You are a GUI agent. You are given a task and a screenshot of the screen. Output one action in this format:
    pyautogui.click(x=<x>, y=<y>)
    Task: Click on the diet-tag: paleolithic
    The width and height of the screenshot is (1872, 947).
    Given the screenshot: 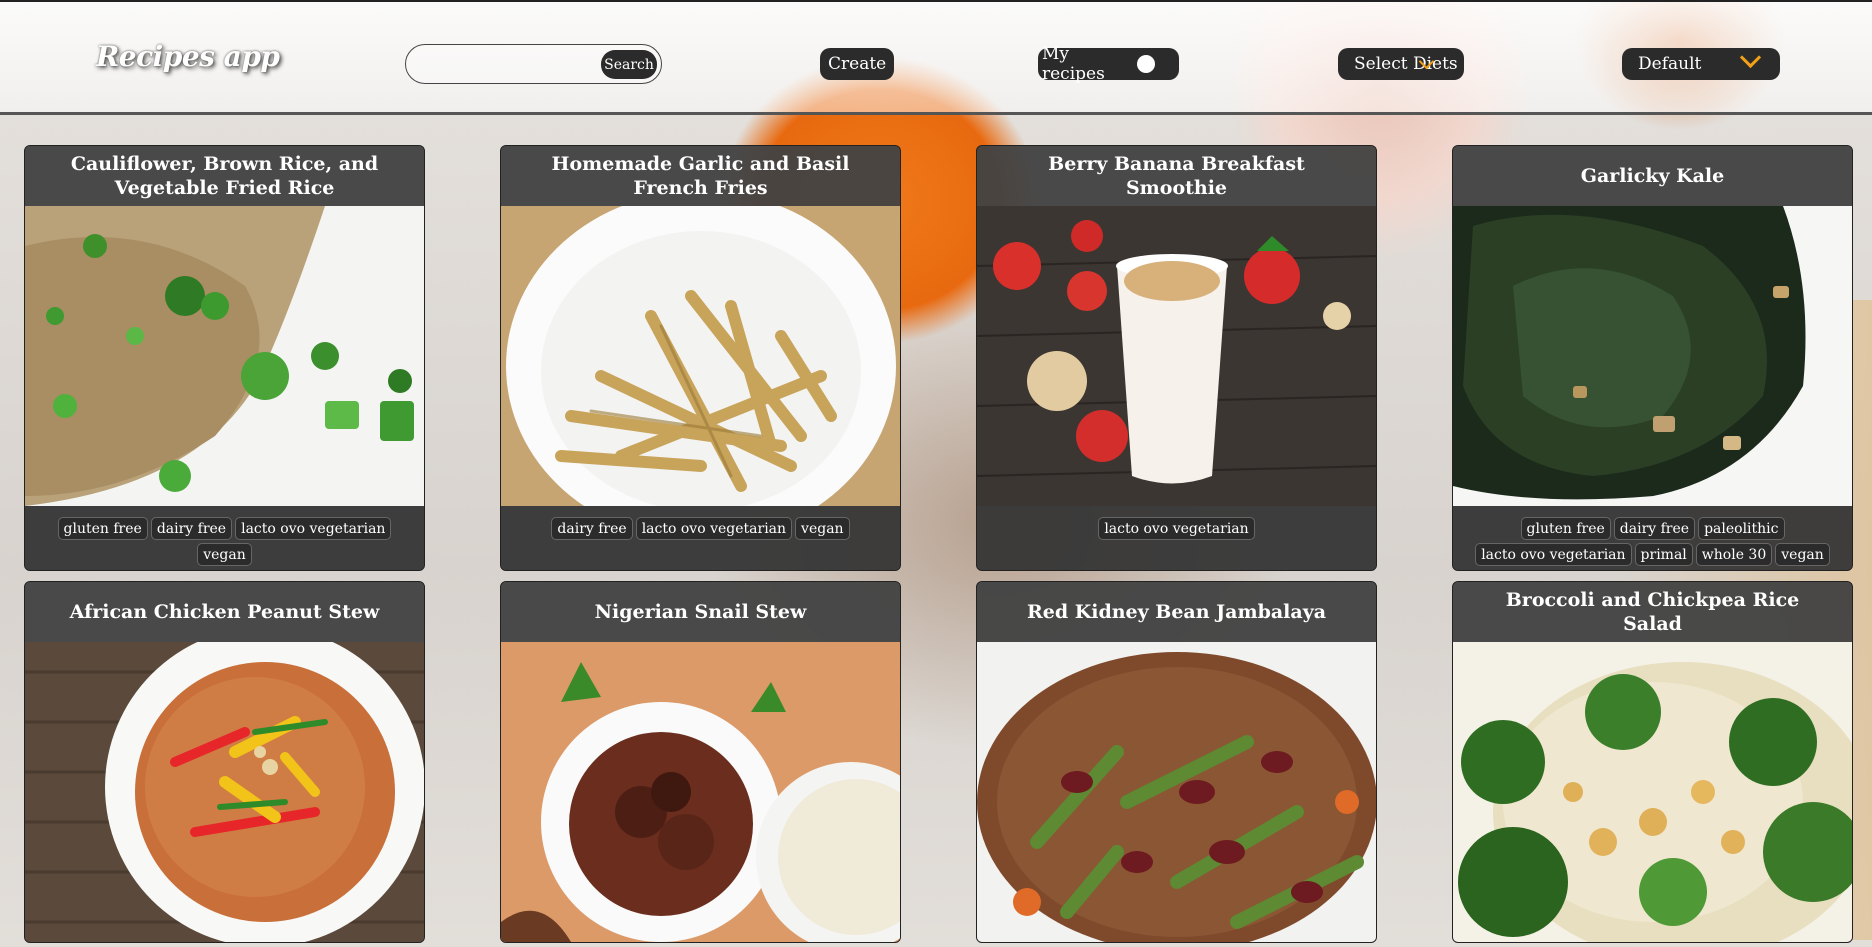 What is the action you would take?
    pyautogui.click(x=1741, y=528)
    